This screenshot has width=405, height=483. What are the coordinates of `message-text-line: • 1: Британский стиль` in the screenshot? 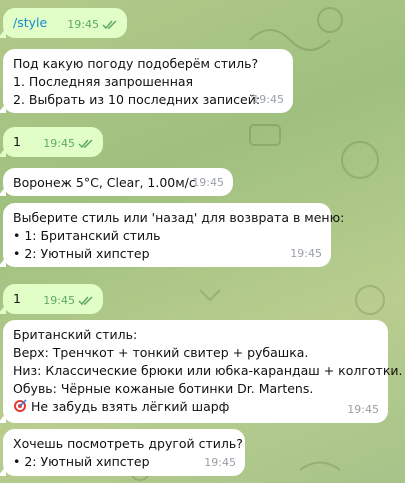 It's located at (87, 235).